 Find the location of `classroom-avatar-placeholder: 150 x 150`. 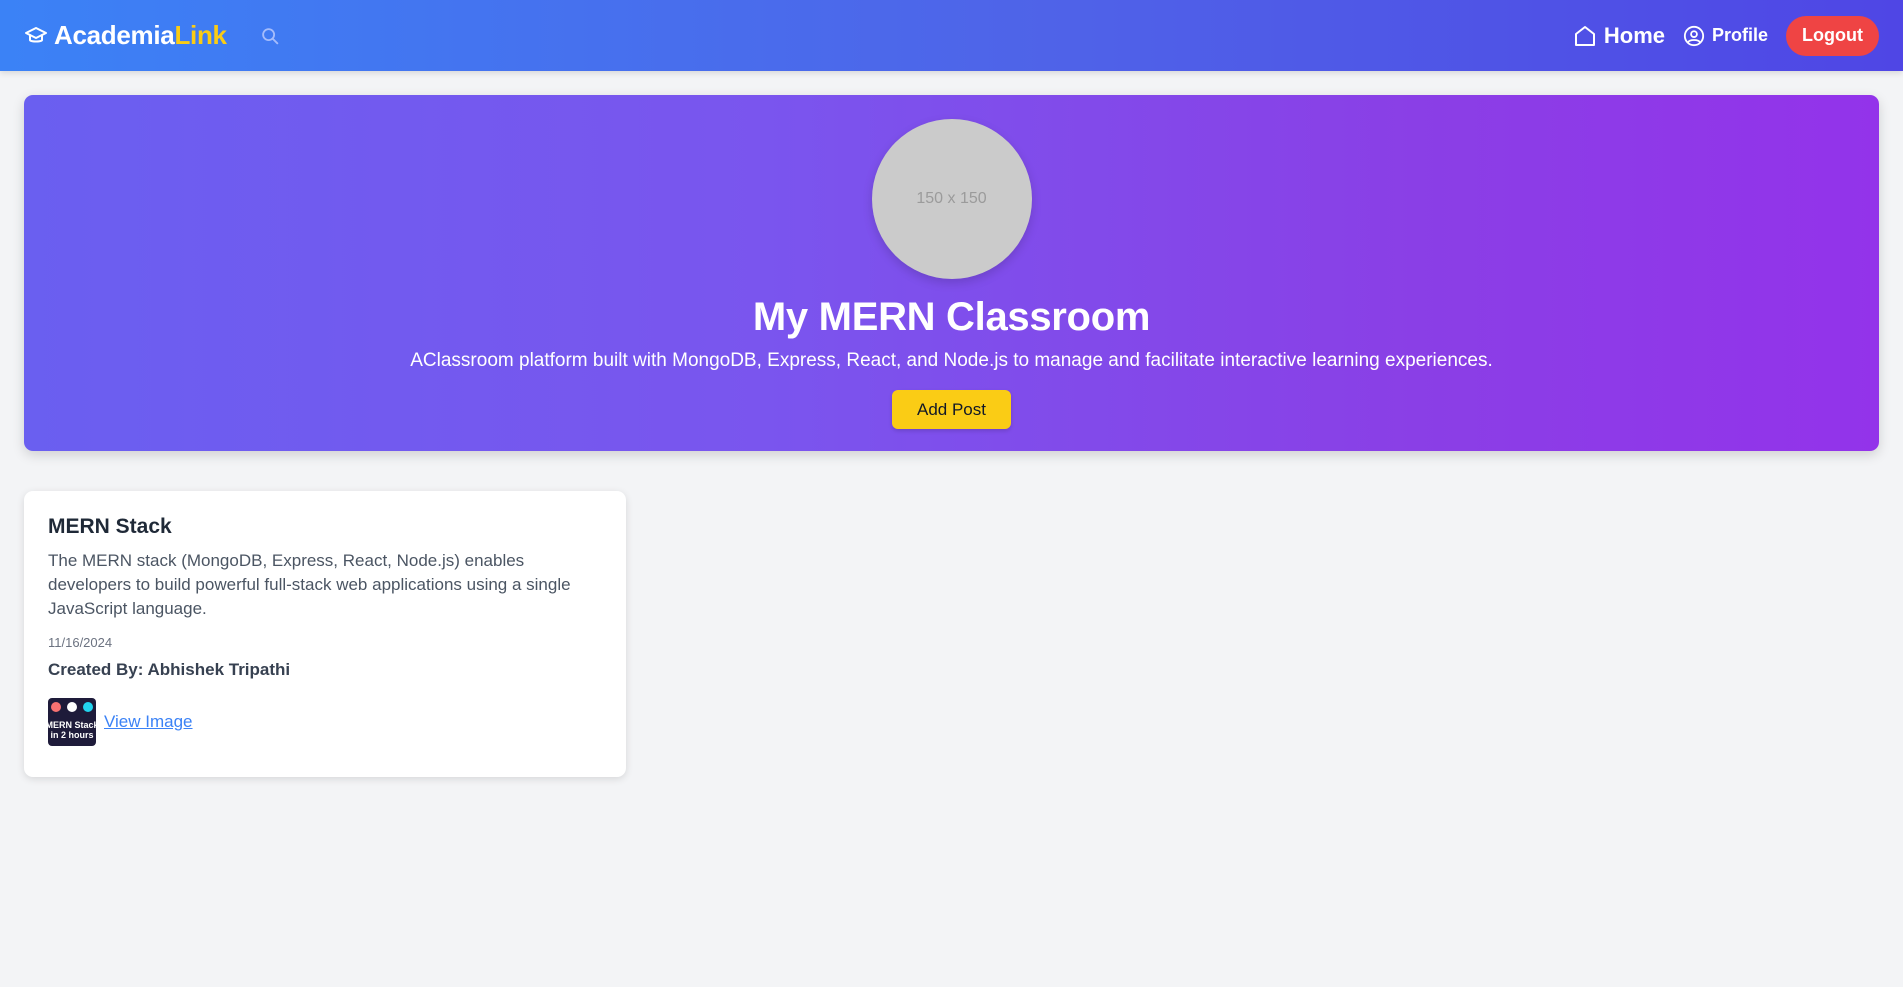

classroom-avatar-placeholder: 150 x 150 is located at coordinates (951, 199).